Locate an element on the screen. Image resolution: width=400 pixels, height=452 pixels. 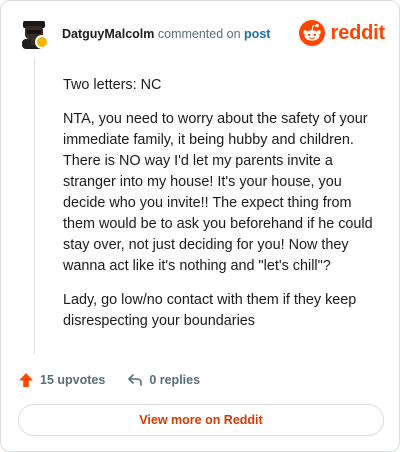
post-link: post is located at coordinates (257, 34).